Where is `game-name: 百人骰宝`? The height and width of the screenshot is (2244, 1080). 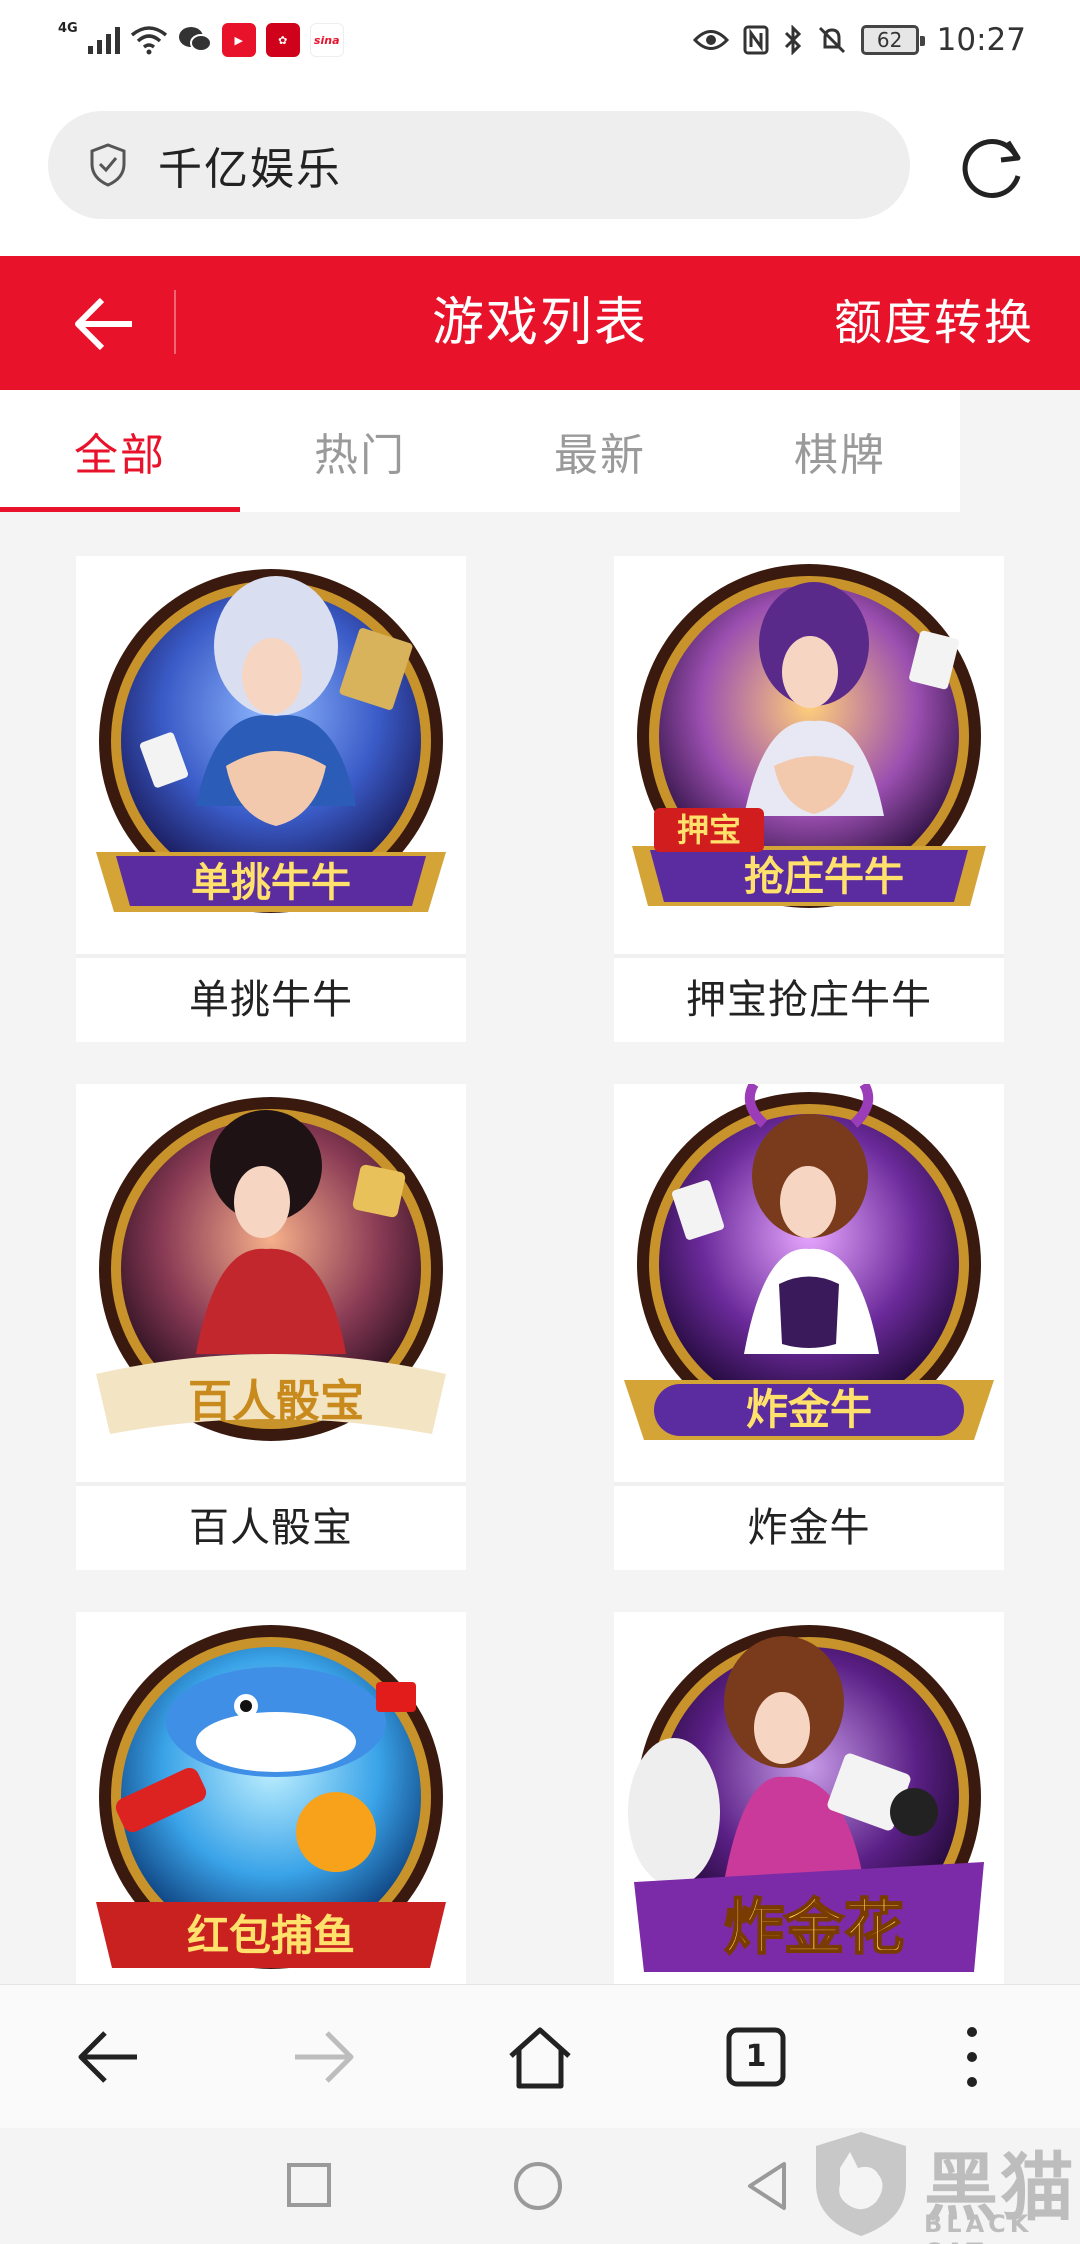 game-name: 百人骰宝 is located at coordinates (271, 1528).